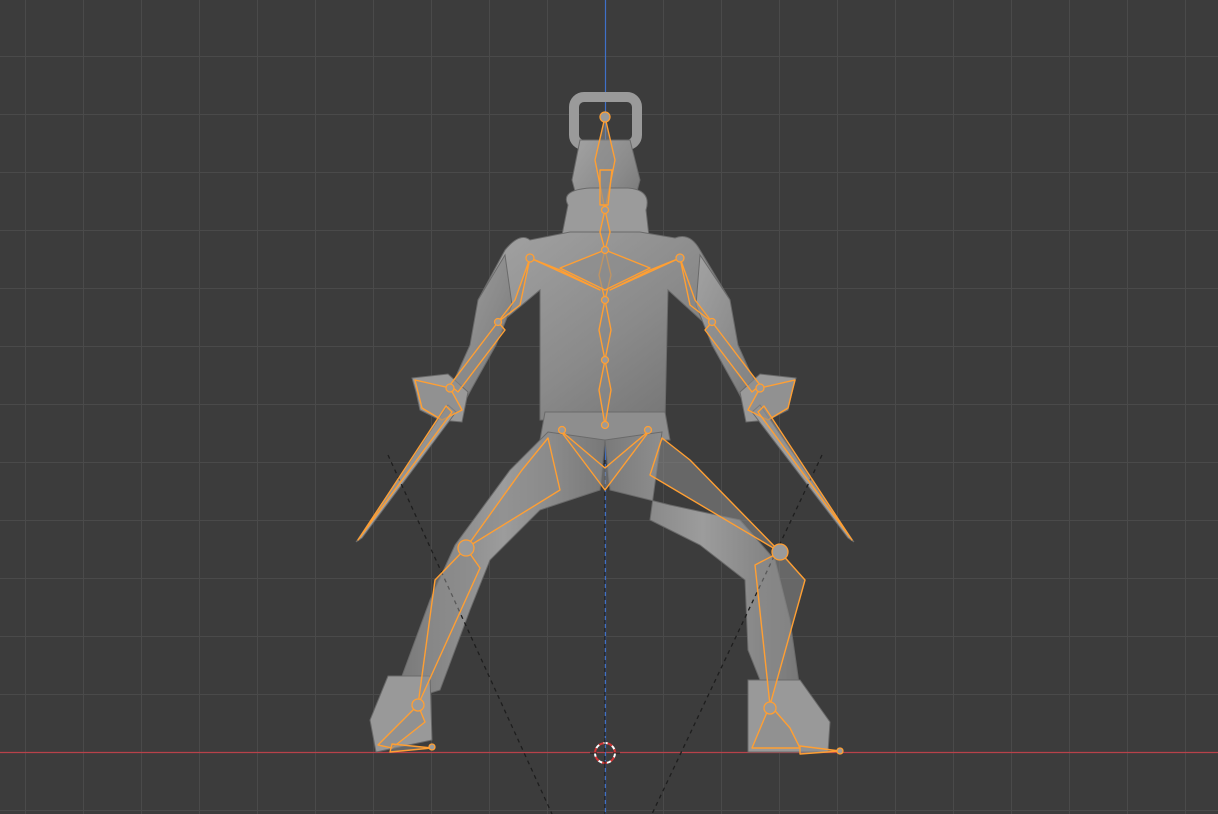 The height and width of the screenshot is (814, 1218). What do you see at coordinates (411, 748) in the screenshot?
I see `bone-toe-l` at bounding box center [411, 748].